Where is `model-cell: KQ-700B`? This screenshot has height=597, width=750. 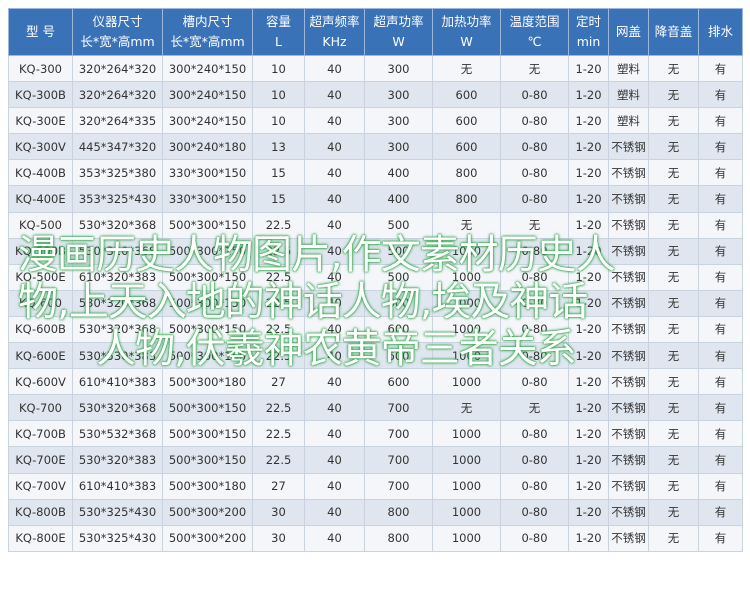 model-cell: KQ-700B is located at coordinates (40, 434).